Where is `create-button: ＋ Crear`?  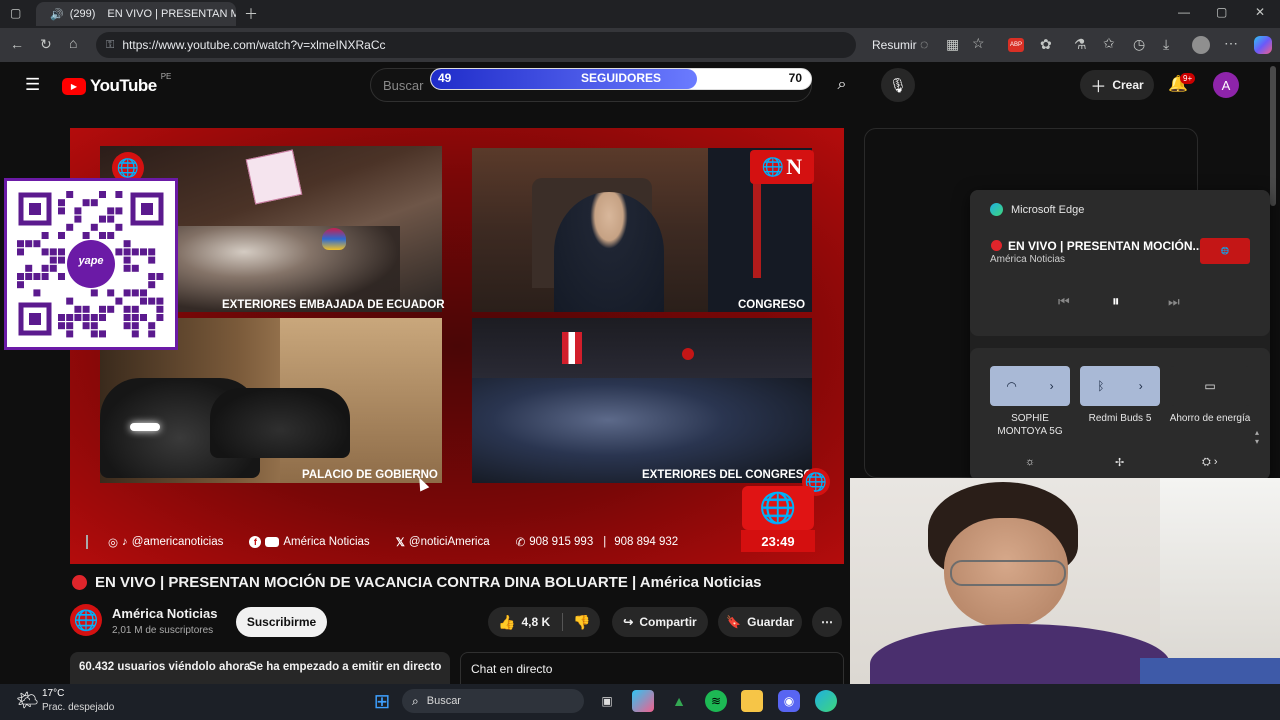
create-button: ＋ Crear is located at coordinates (1117, 85).